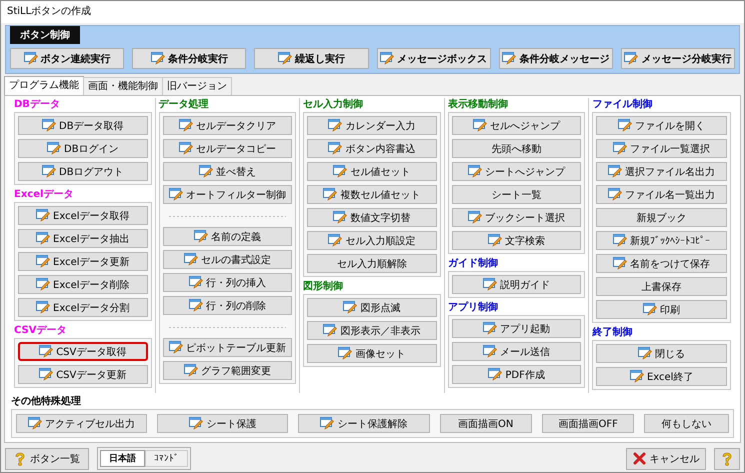 The image size is (745, 473). What do you see at coordinates (83, 261) in the screenshot?
I see `function-button: Excelデータ更新` at bounding box center [83, 261].